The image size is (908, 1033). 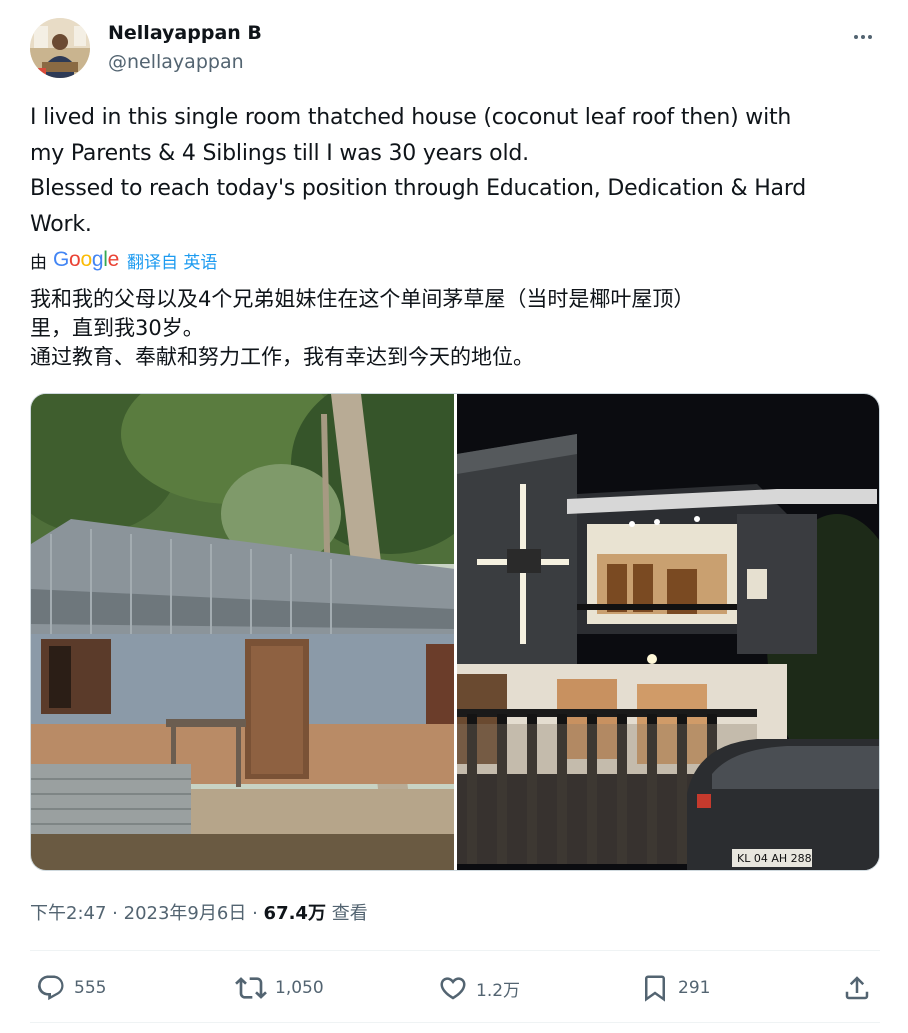 What do you see at coordinates (282, 357) in the screenshot?
I see `translated-line: 通过教育、奉献和努力工作，我有幸达到今天的地位。` at bounding box center [282, 357].